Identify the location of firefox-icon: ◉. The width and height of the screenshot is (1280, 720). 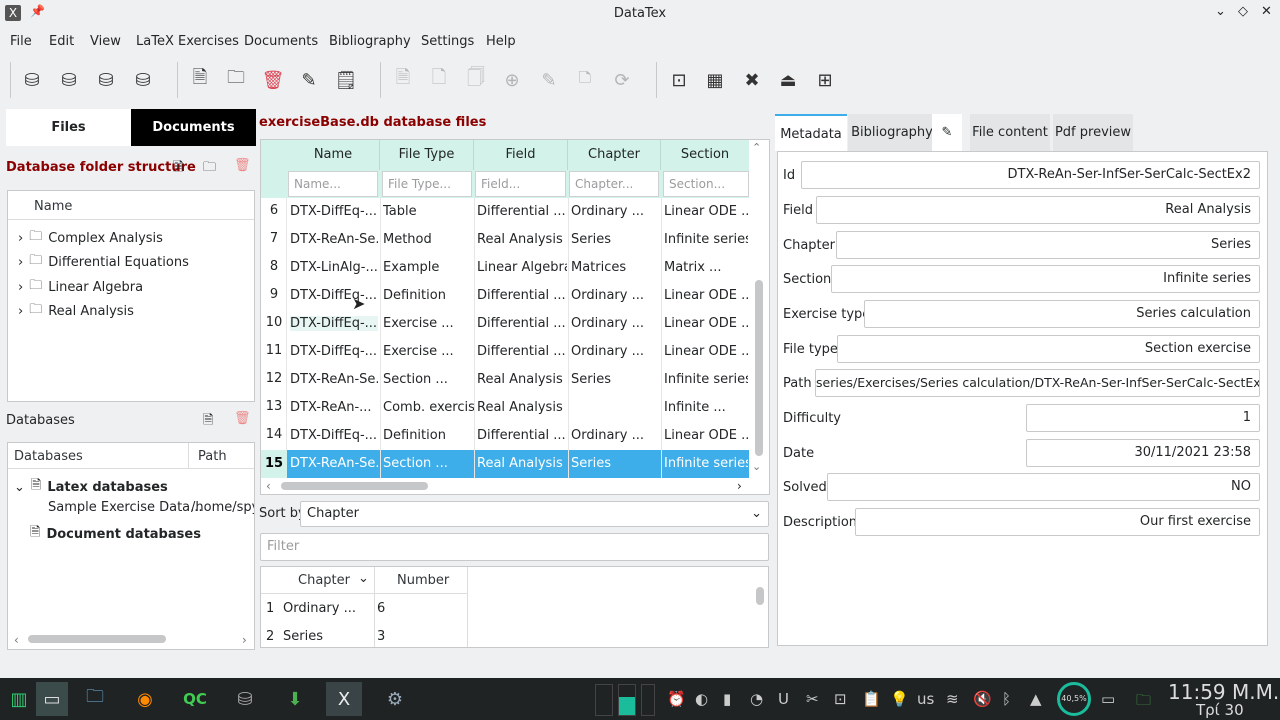
(145, 699).